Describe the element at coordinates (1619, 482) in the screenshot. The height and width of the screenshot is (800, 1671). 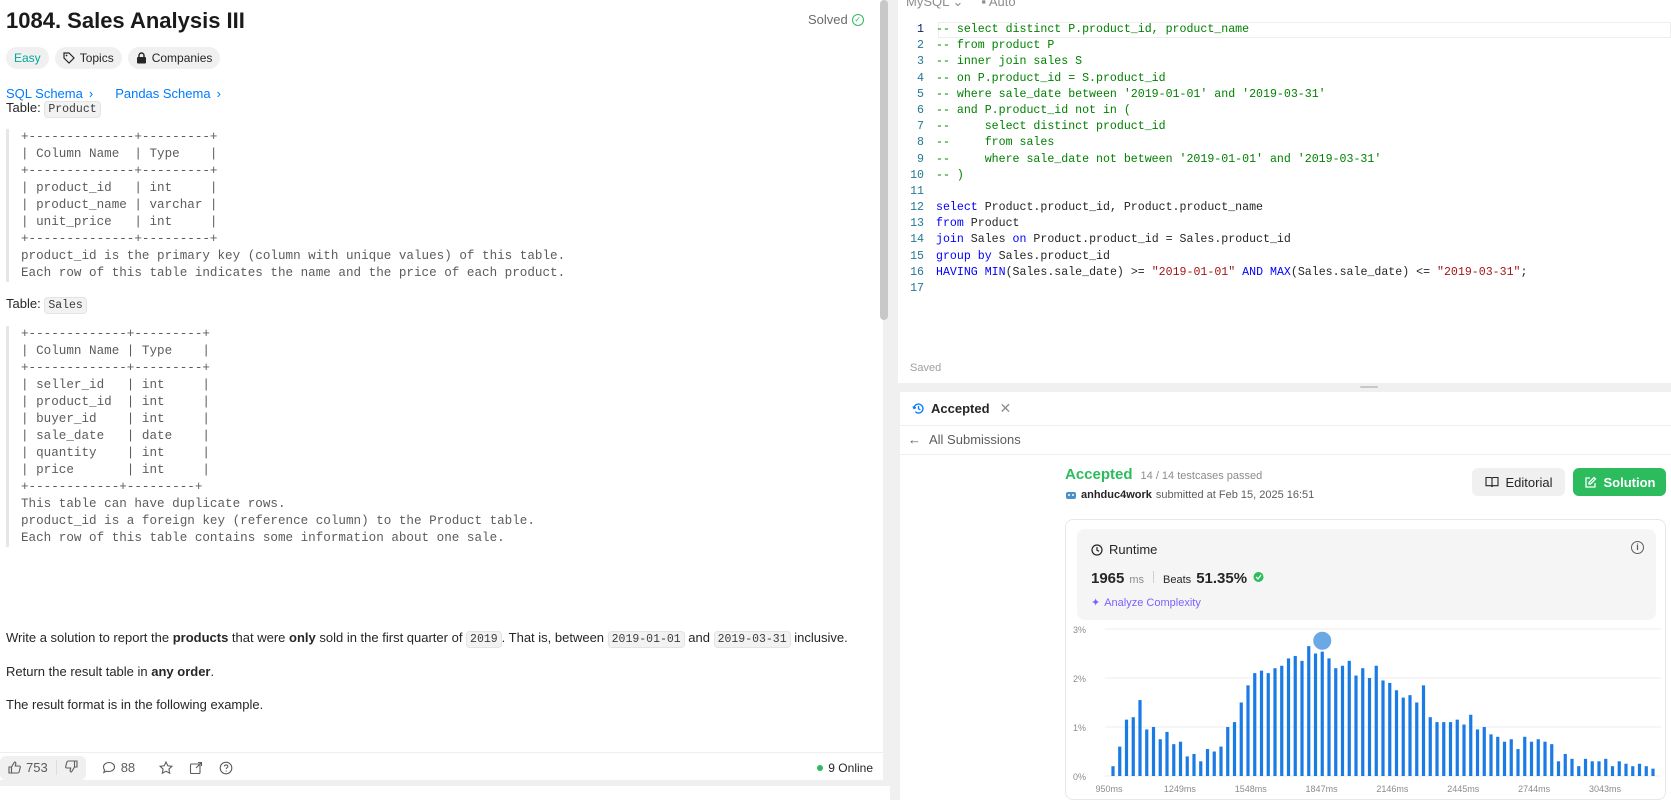
I see `solution-button: Solution` at that location.